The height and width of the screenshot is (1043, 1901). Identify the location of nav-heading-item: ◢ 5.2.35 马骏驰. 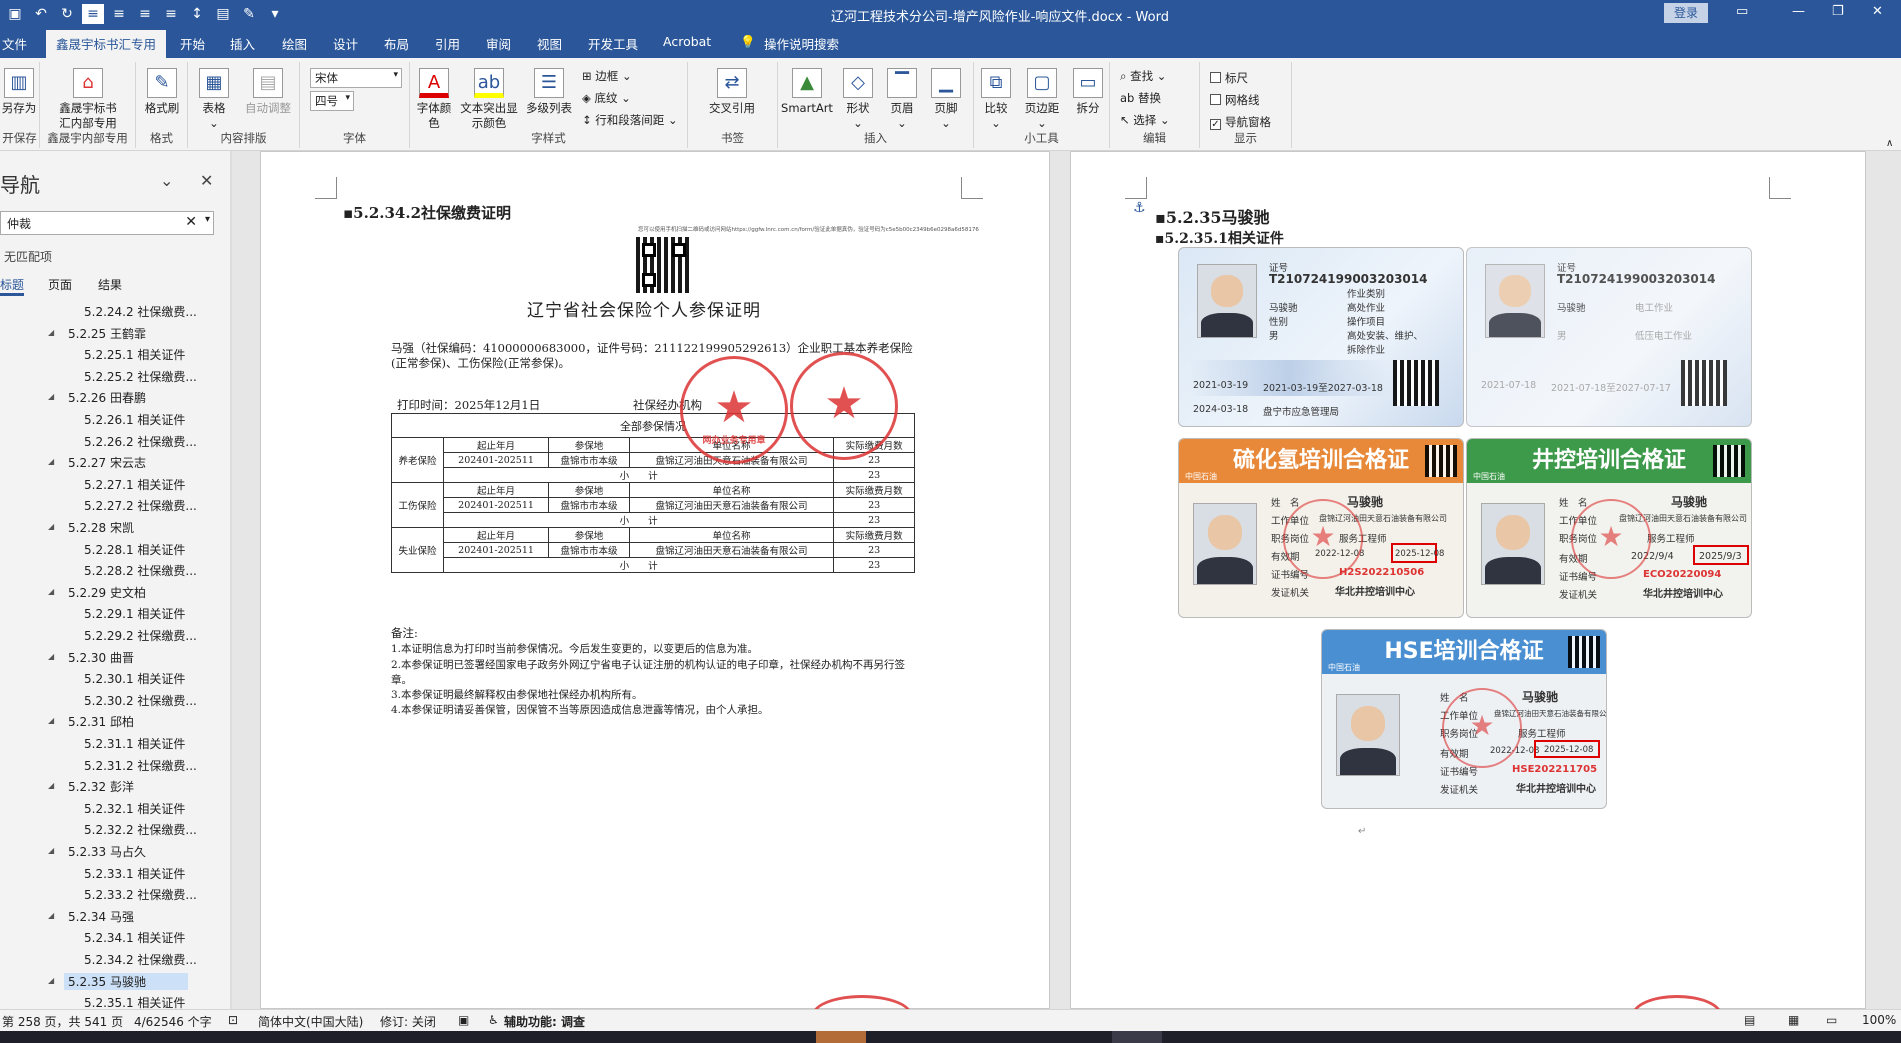
(118, 981).